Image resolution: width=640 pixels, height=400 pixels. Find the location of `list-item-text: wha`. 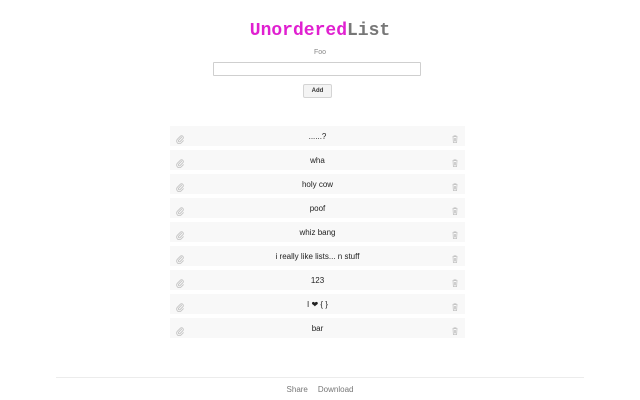

list-item-text: wha is located at coordinates (317, 160).